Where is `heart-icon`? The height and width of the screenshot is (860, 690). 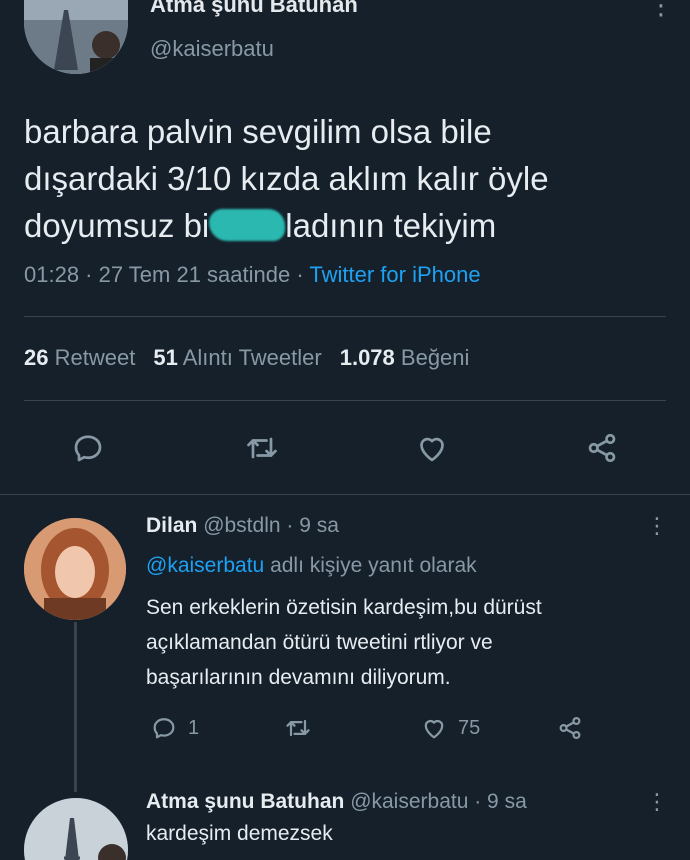
heart-icon is located at coordinates (434, 729).